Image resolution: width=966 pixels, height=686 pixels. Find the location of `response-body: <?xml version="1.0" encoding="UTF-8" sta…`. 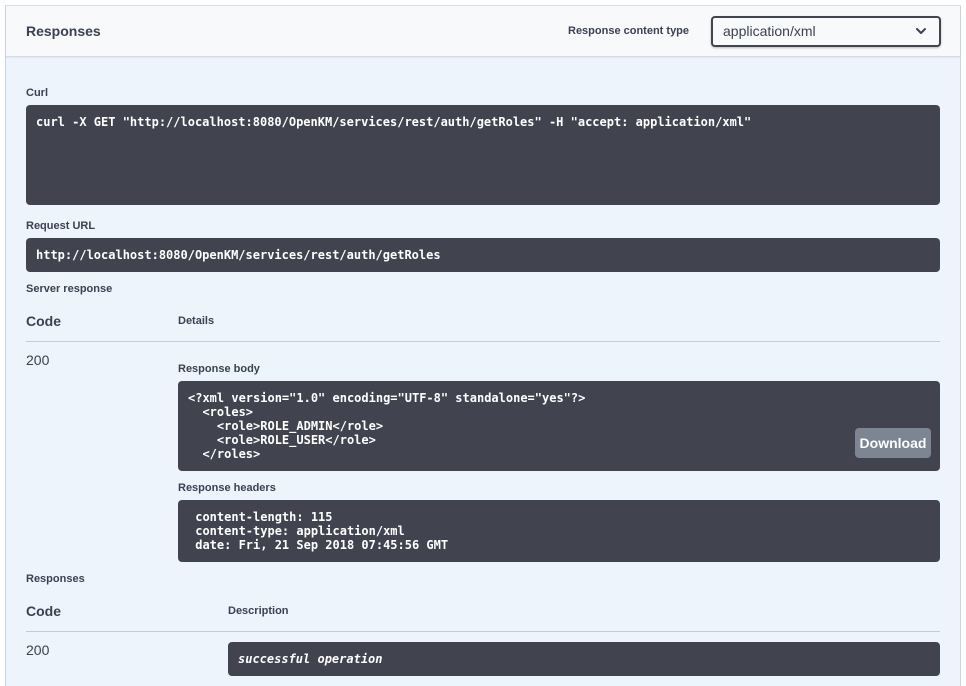

response-body: <?xml version="1.0" encoding="UTF-8" sta… is located at coordinates (559, 426).